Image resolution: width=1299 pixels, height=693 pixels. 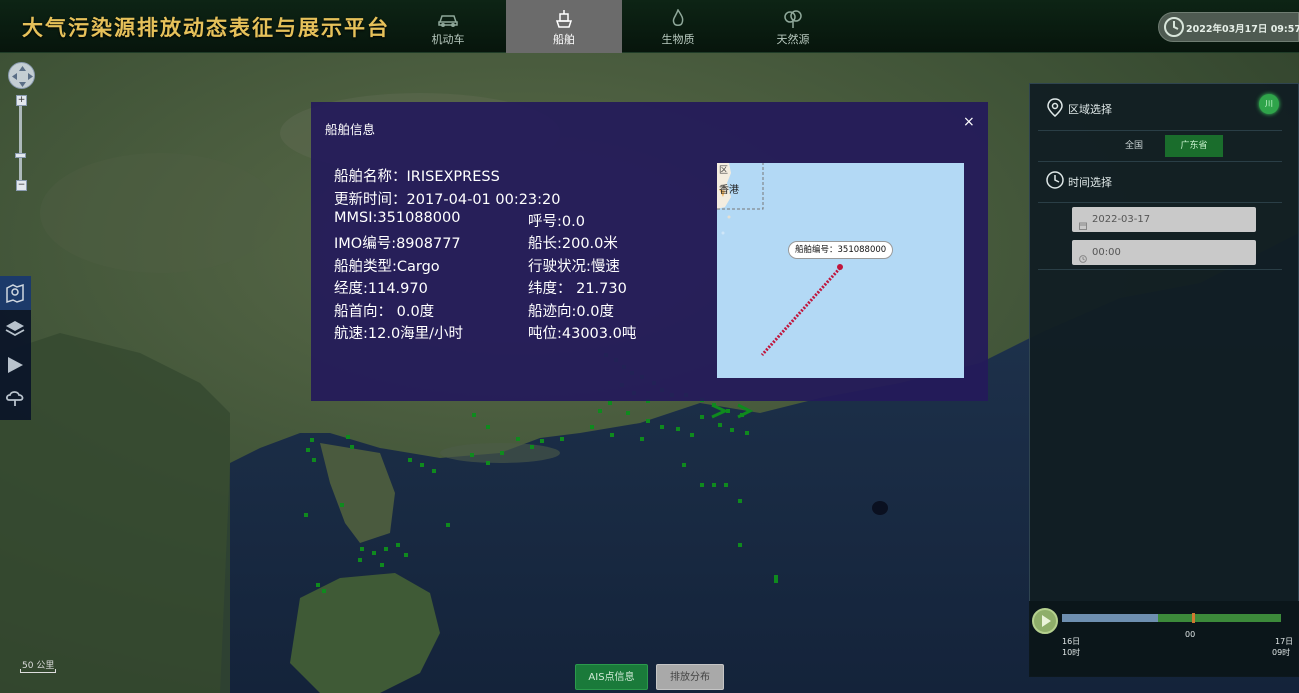 What do you see at coordinates (1134, 146) in the screenshot?
I see `region-nationwide-button: 全国` at bounding box center [1134, 146].